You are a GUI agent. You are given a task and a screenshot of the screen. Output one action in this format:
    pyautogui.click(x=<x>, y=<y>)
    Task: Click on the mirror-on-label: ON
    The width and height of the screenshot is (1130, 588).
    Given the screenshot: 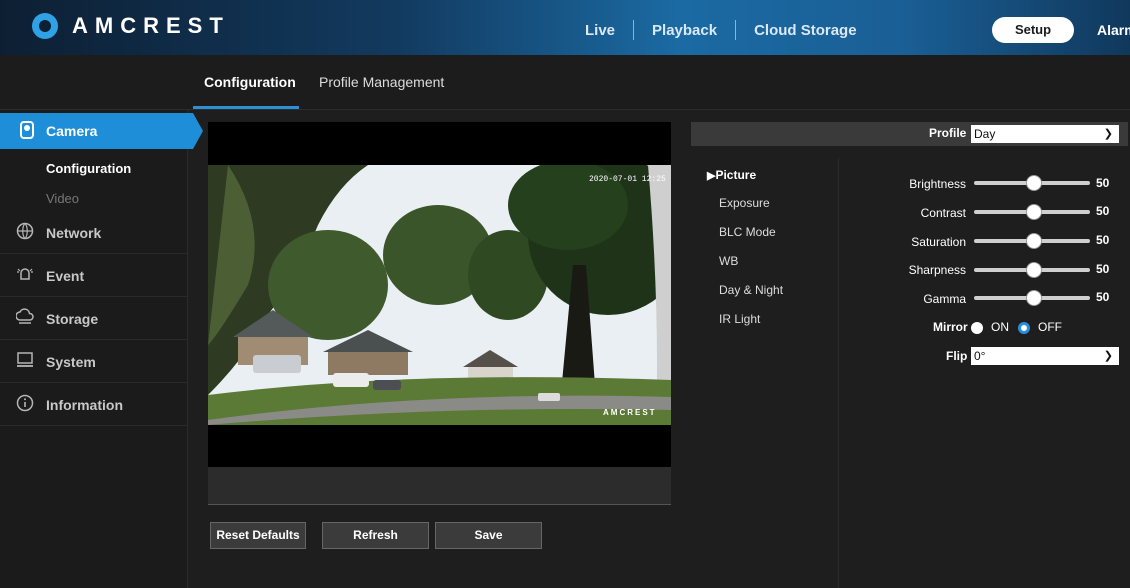 What is the action you would take?
    pyautogui.click(x=1000, y=327)
    